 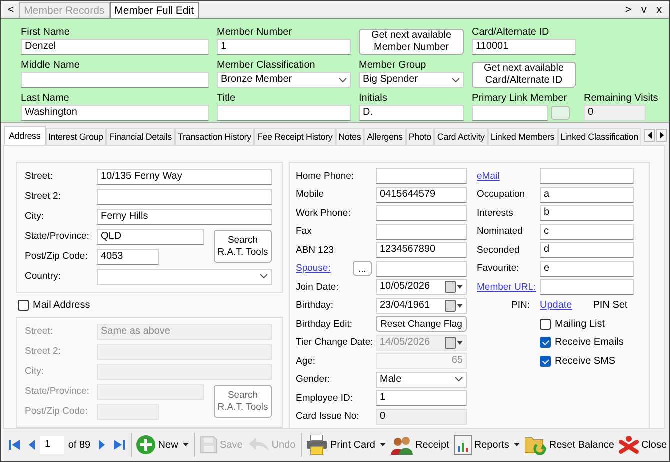 I want to click on next-icon, so click(x=102, y=445).